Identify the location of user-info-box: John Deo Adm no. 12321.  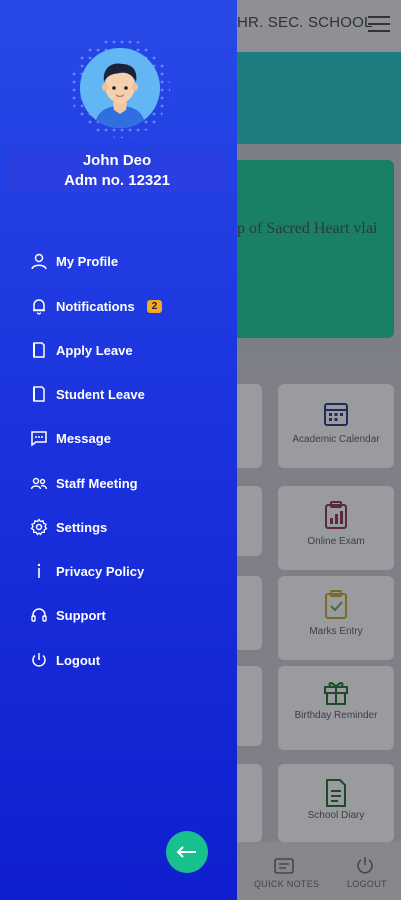
(117, 171).